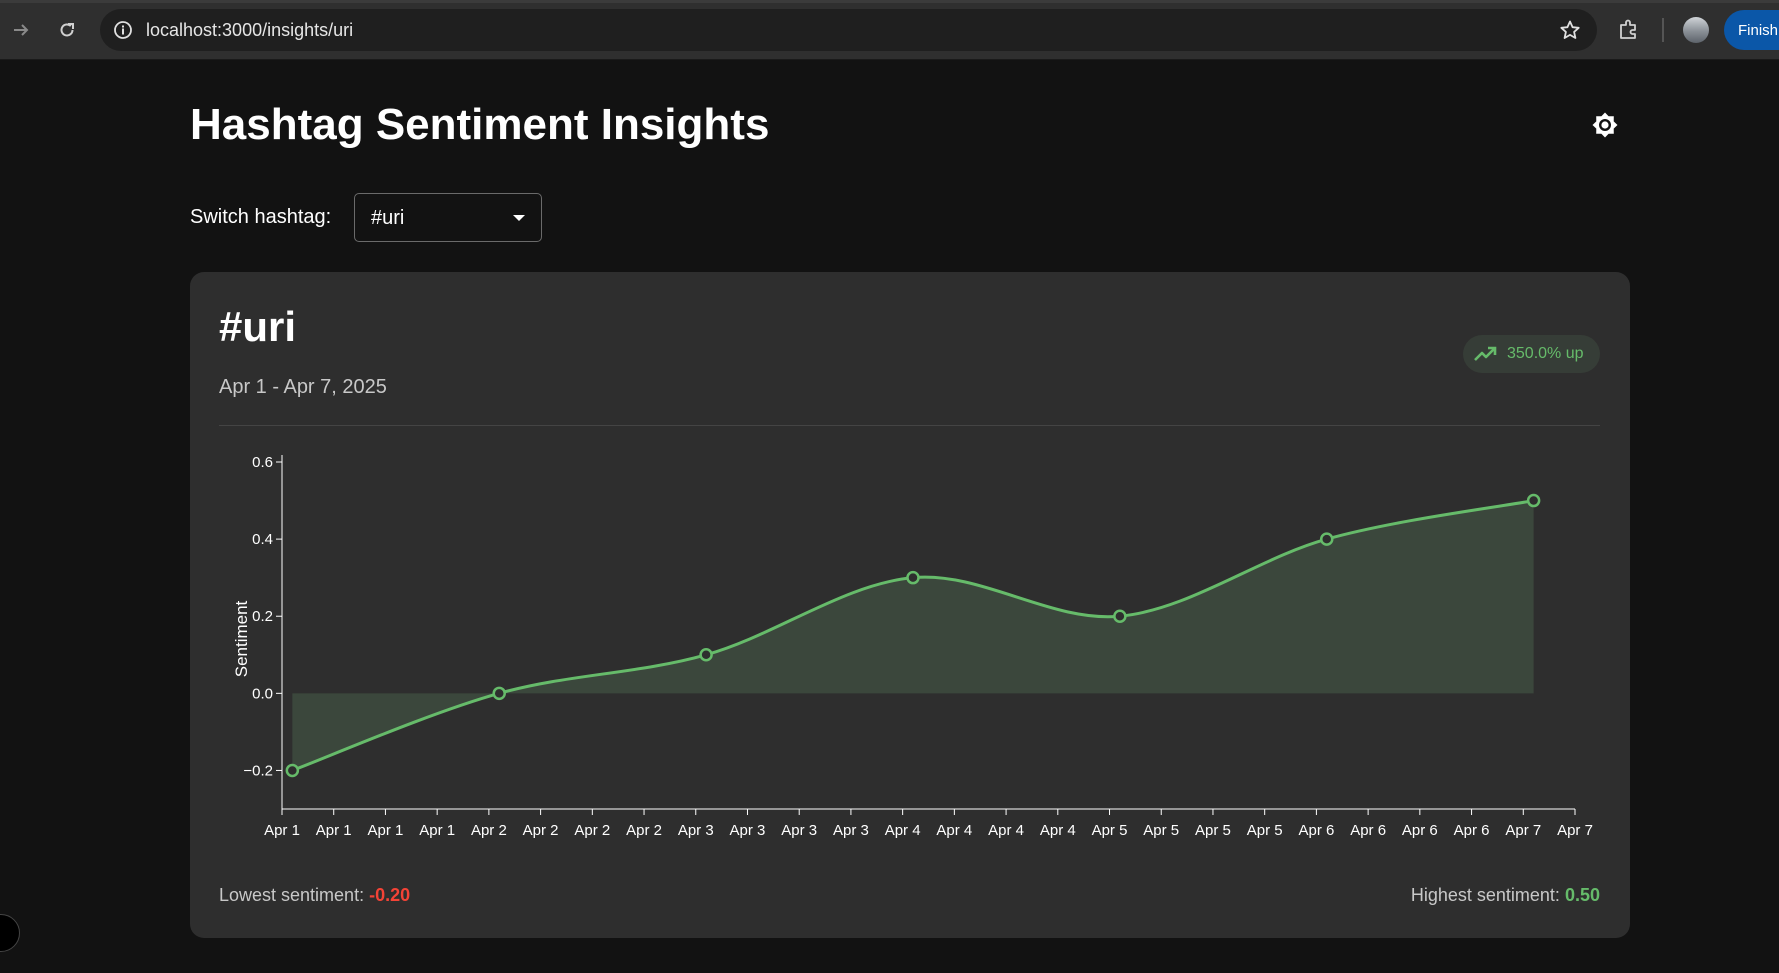  I want to click on highest-sentiment-value: 0.50, so click(1582, 895).